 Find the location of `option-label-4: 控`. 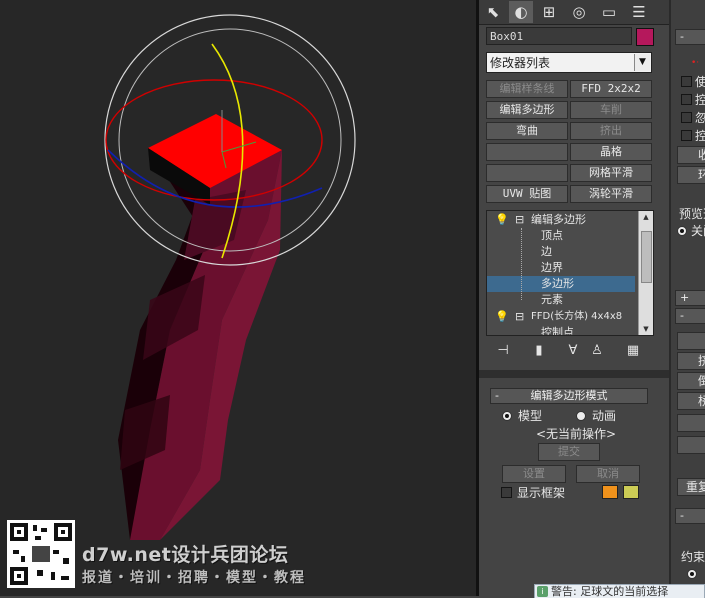

option-label-4: 控 is located at coordinates (700, 135).